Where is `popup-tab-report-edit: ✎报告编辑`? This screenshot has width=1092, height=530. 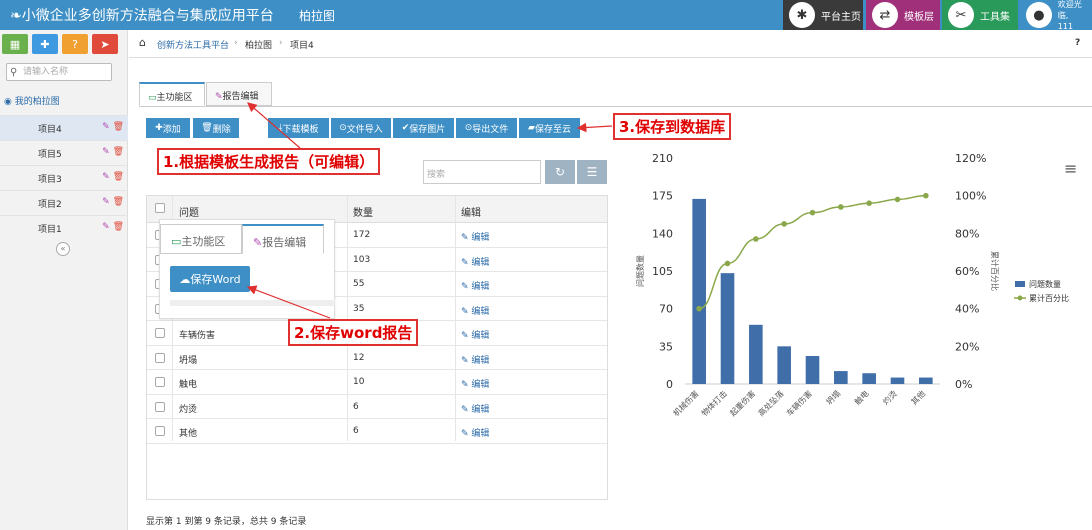
popup-tab-report-edit: ✎报告编辑 is located at coordinates (283, 239).